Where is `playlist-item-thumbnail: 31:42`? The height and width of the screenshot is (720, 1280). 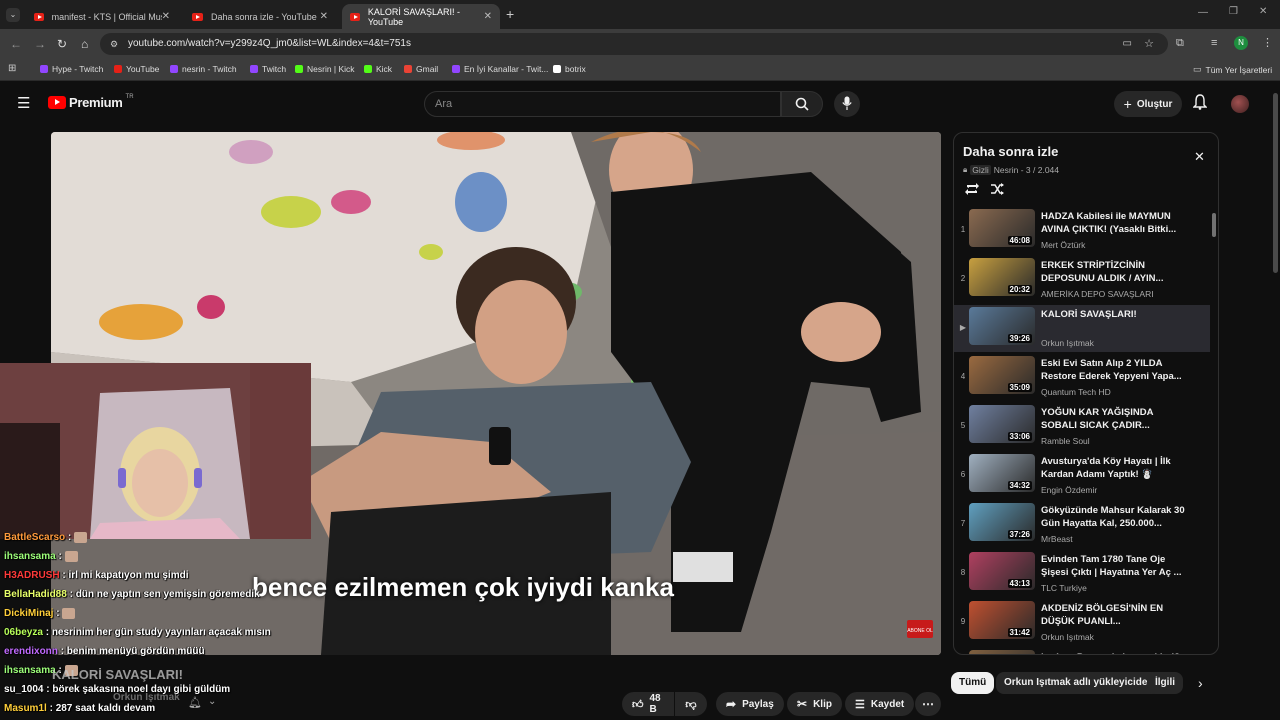
playlist-item-thumbnail: 31:42 is located at coordinates (1002, 620).